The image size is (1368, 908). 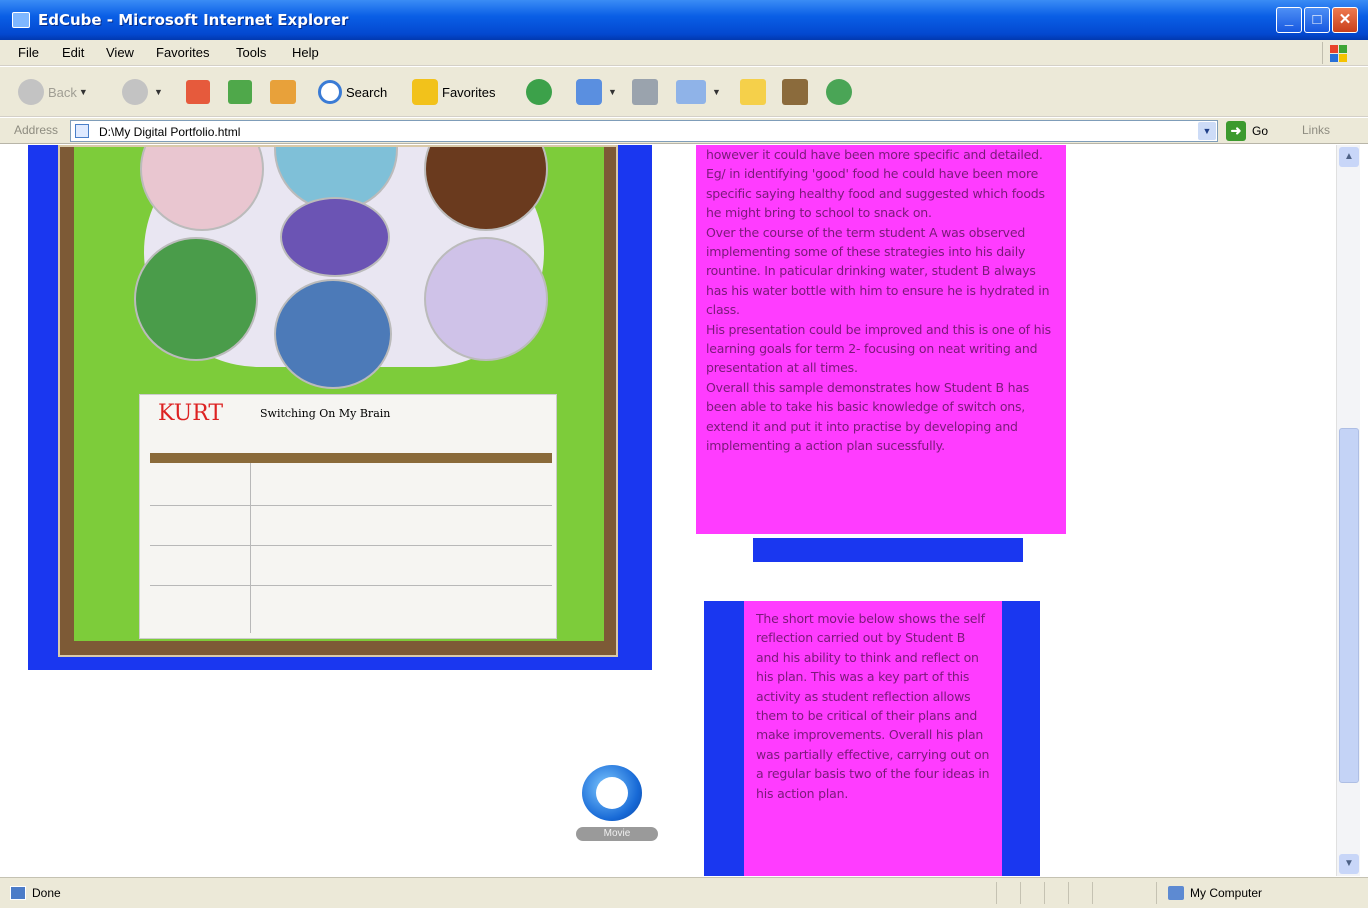 I want to click on messenger-button, so click(x=841, y=92).